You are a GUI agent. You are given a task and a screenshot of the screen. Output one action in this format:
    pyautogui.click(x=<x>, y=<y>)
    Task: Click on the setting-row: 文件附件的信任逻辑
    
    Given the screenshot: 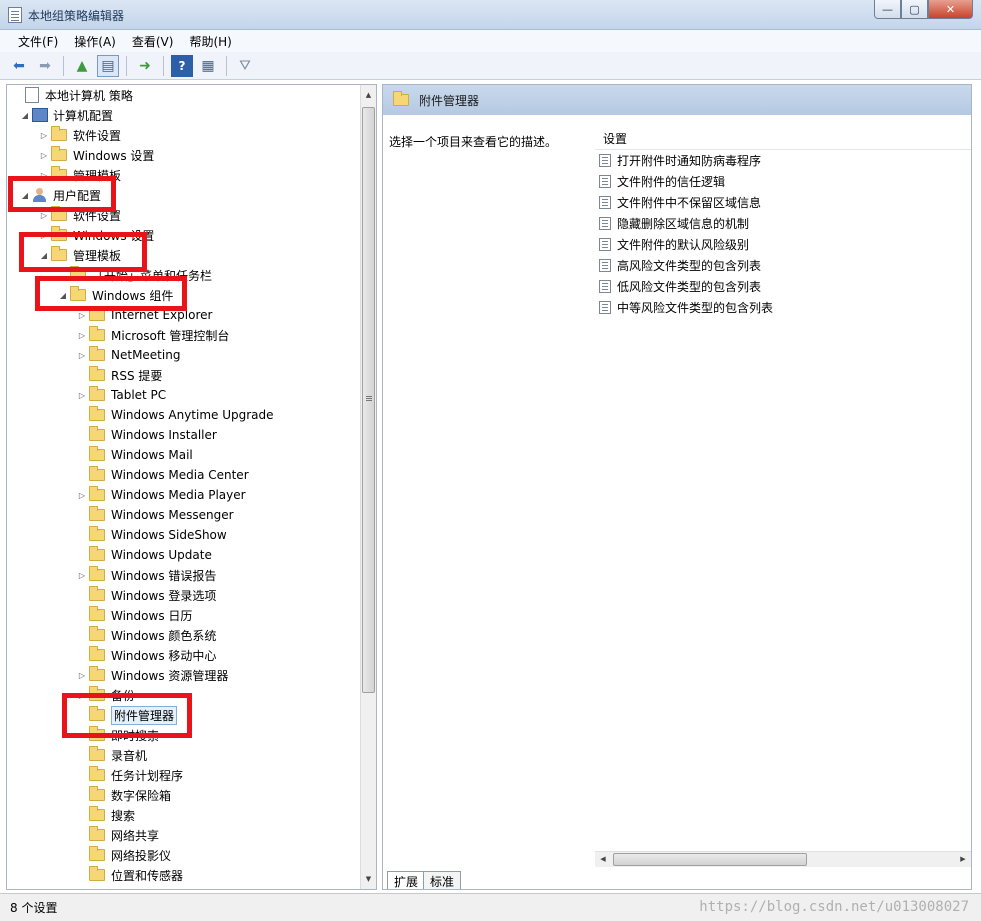 What is the action you would take?
    pyautogui.click(x=662, y=181)
    